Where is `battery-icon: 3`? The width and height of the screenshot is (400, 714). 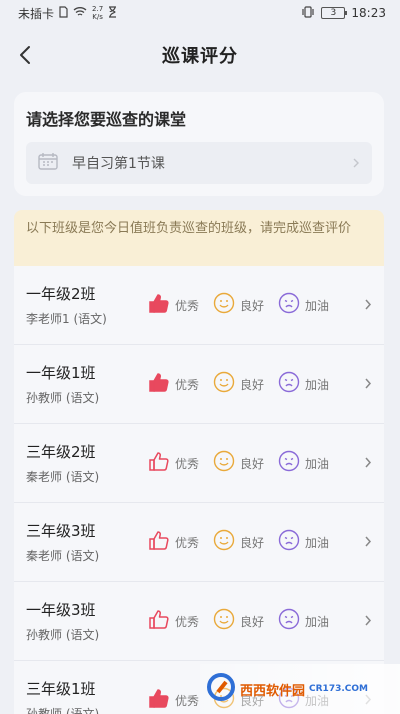
battery-icon: 3 is located at coordinates (334, 13).